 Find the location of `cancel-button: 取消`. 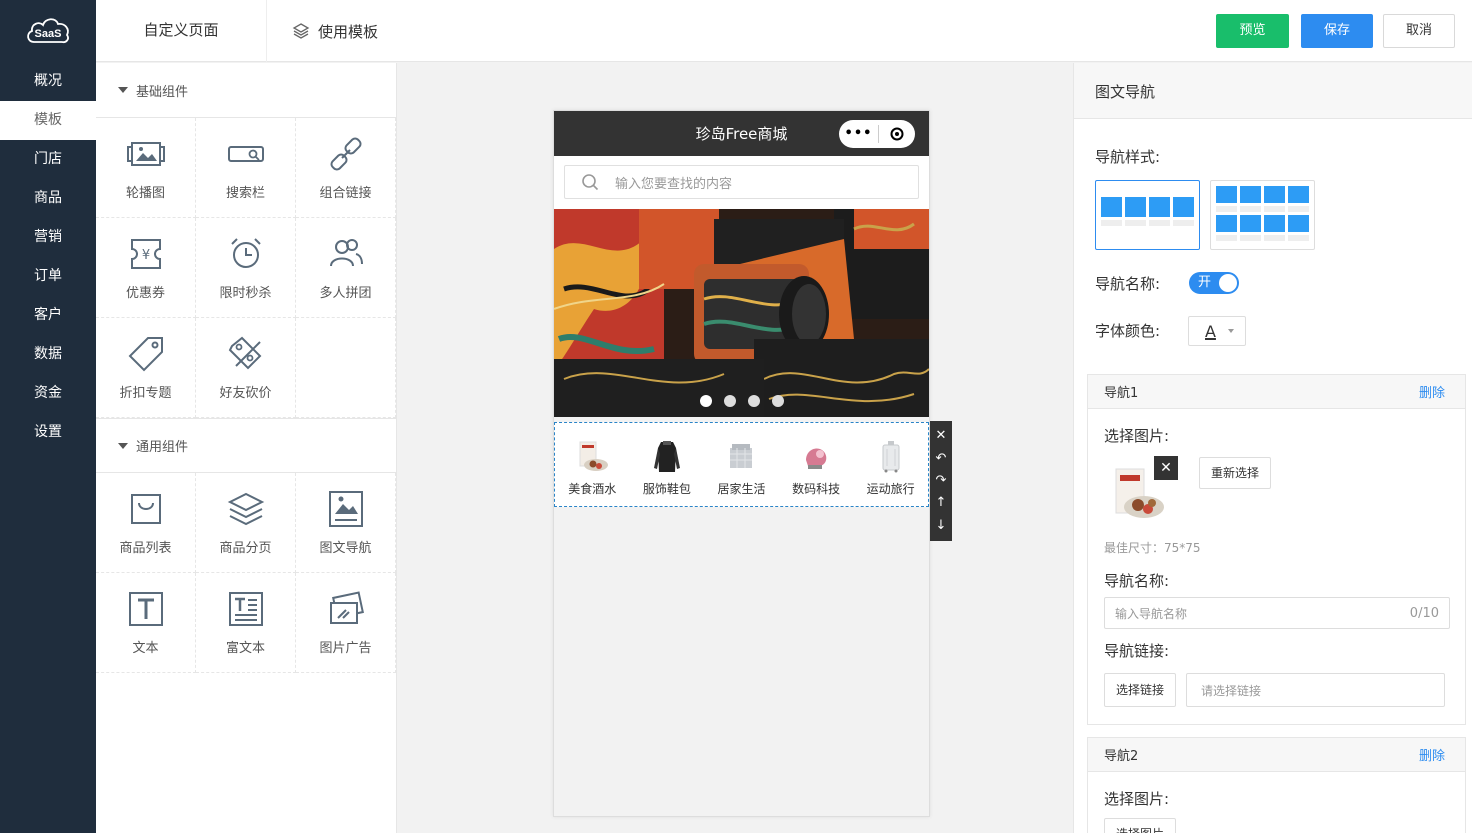

cancel-button: 取消 is located at coordinates (1419, 31).